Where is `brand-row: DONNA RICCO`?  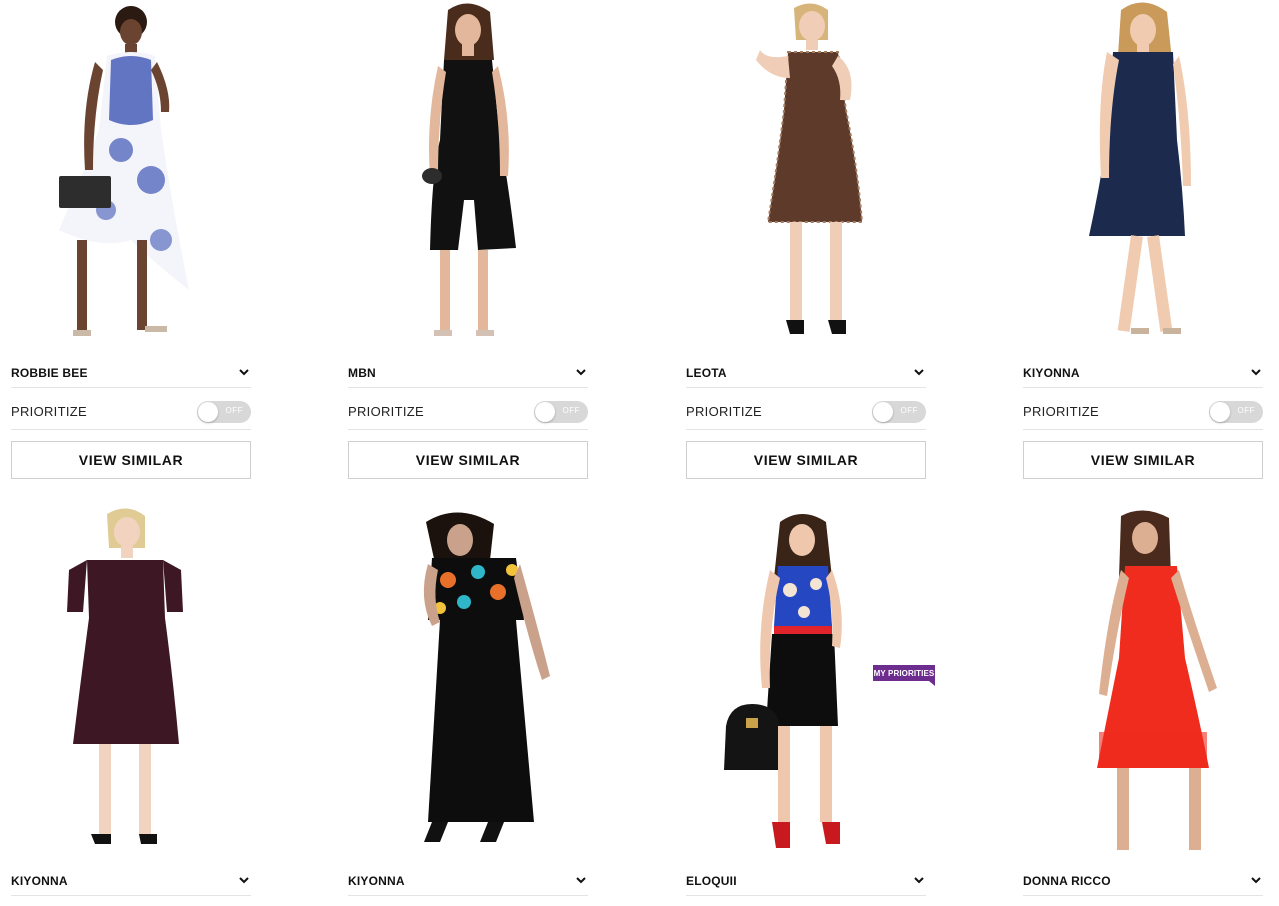
brand-row: DONNA RICCO is located at coordinates (1143, 881).